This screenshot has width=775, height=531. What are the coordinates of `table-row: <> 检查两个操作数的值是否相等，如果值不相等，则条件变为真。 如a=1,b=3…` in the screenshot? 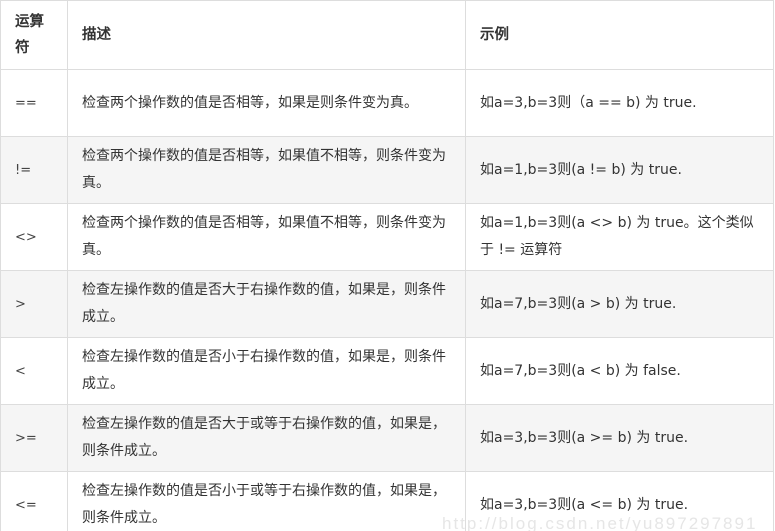 It's located at (387, 237).